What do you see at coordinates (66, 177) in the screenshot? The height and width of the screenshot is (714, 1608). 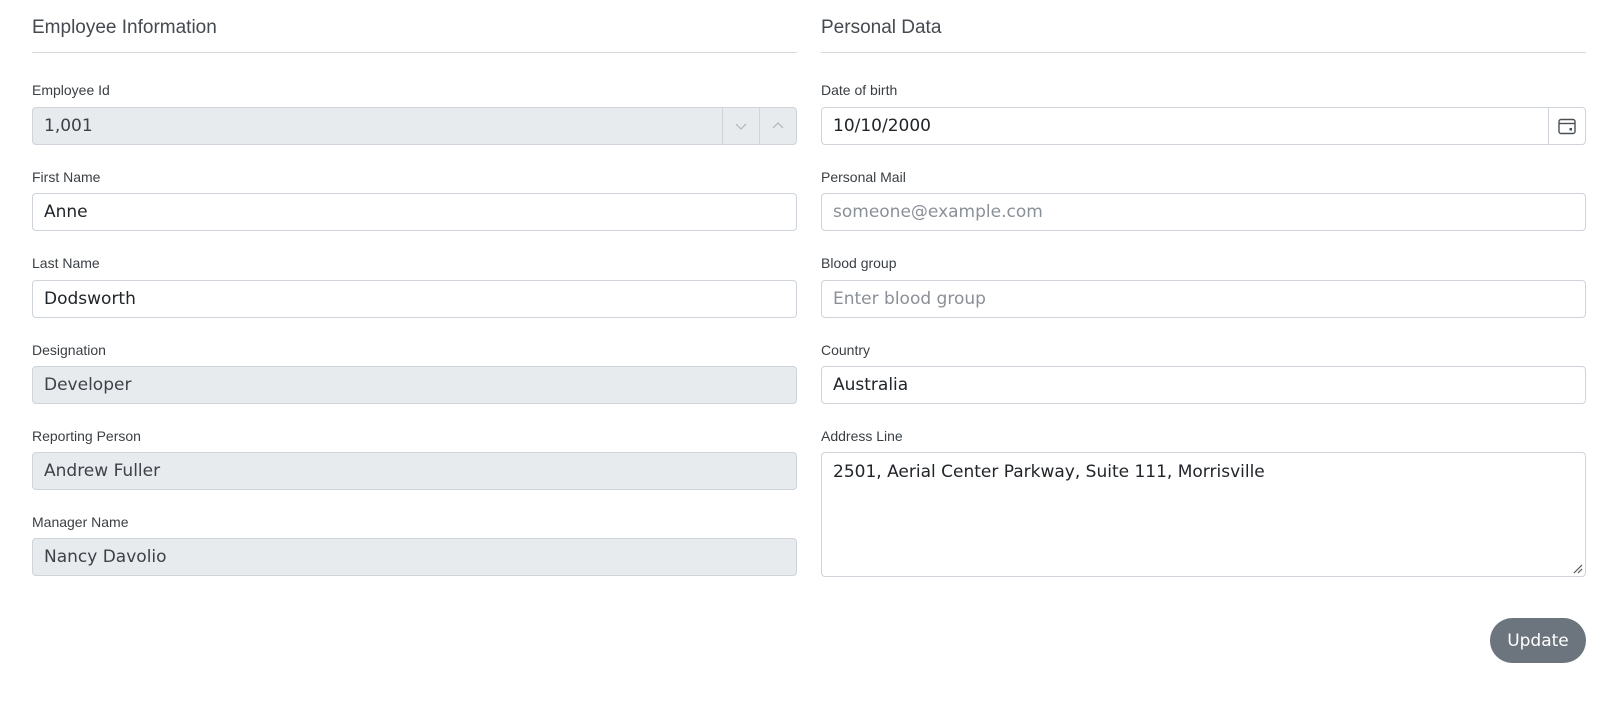 I see `first-name-label: First Name` at bounding box center [66, 177].